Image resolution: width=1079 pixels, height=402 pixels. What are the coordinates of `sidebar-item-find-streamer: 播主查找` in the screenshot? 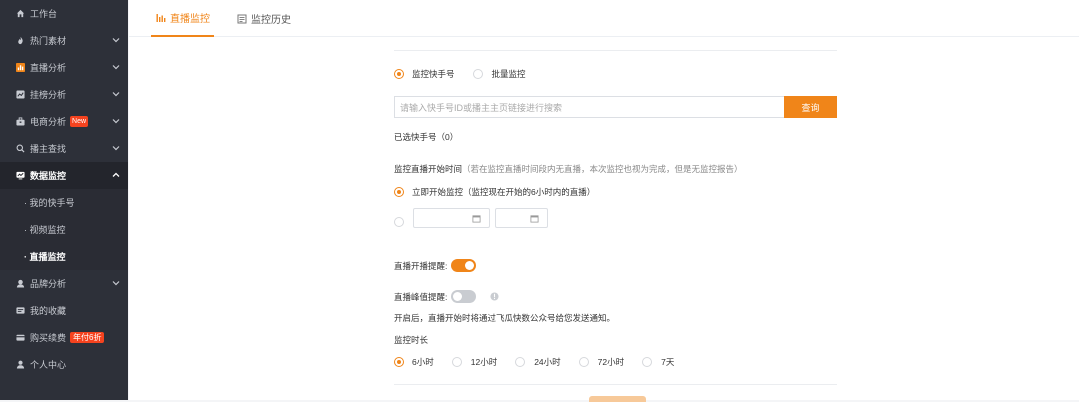 It's located at (64, 148).